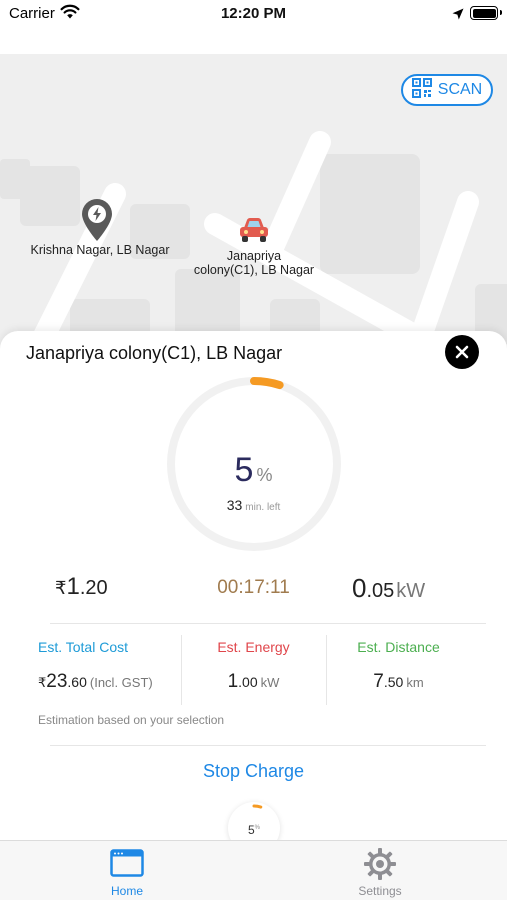  I want to click on charge-percent-unit: %, so click(264, 475).